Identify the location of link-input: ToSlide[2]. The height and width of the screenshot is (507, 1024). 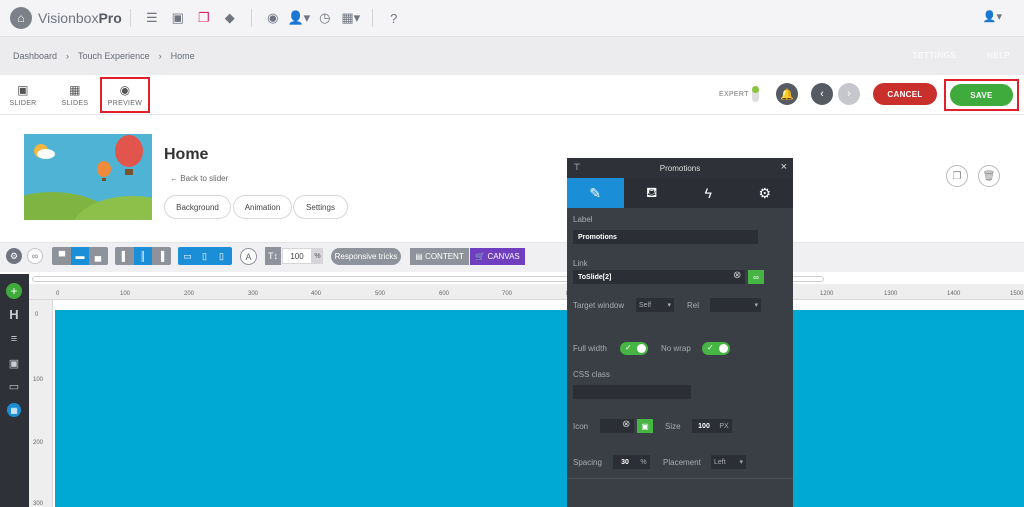
(659, 277).